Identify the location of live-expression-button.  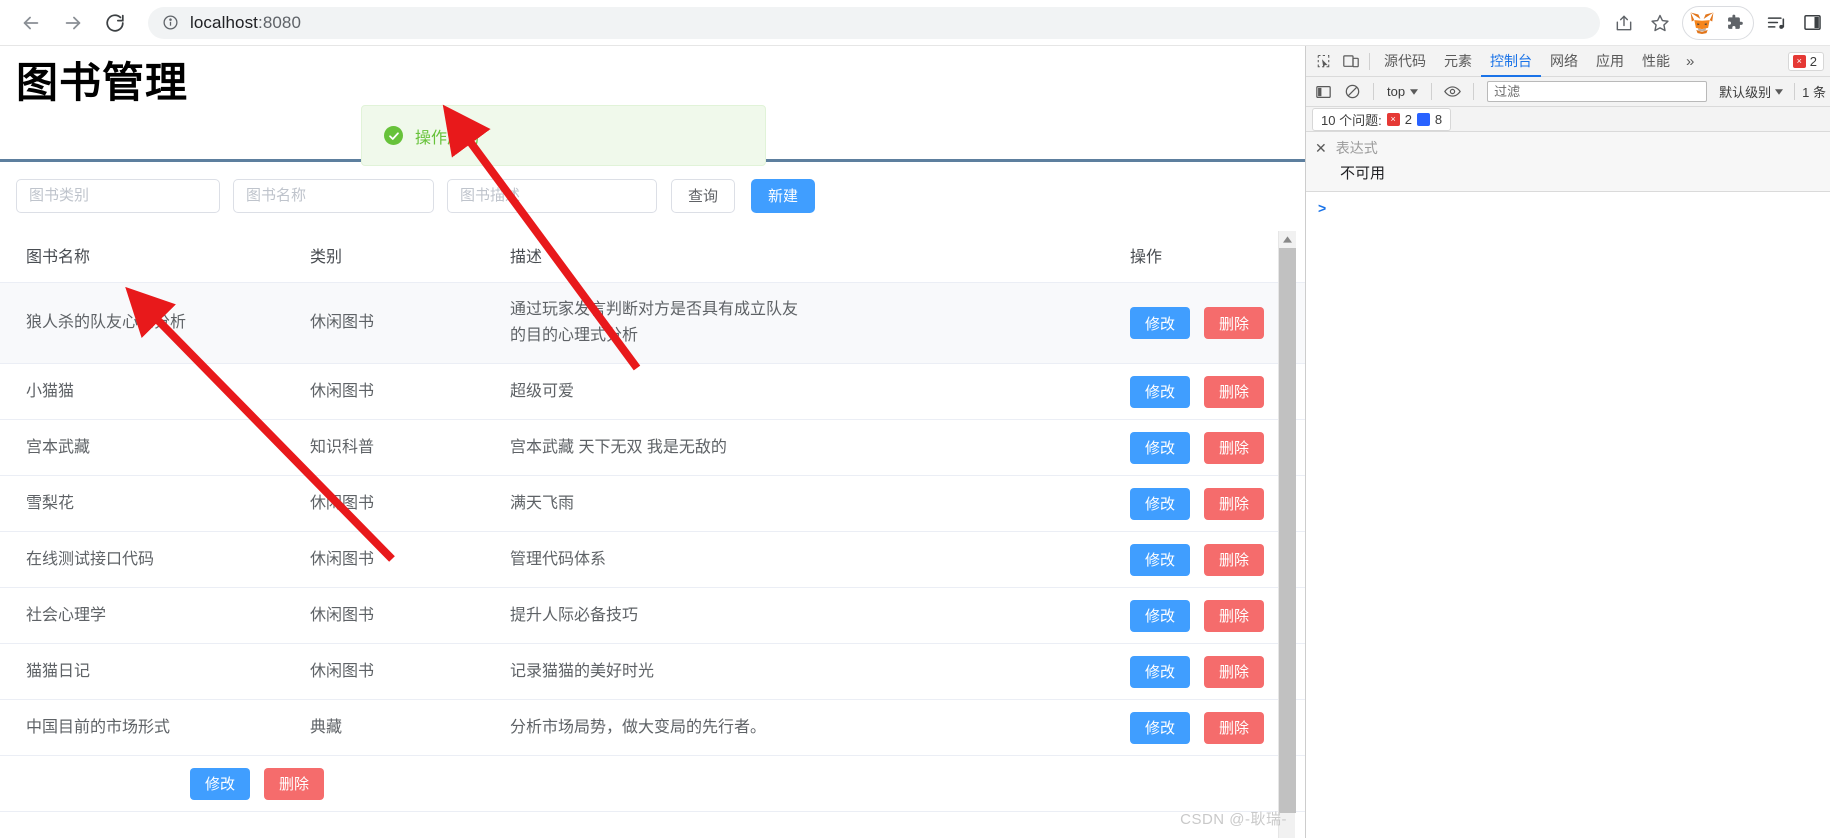
(1452, 91).